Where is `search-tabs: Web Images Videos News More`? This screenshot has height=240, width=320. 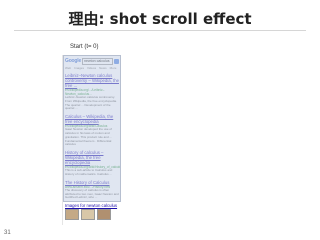 search-tabs: Web Images Videos News More is located at coordinates (92, 68).